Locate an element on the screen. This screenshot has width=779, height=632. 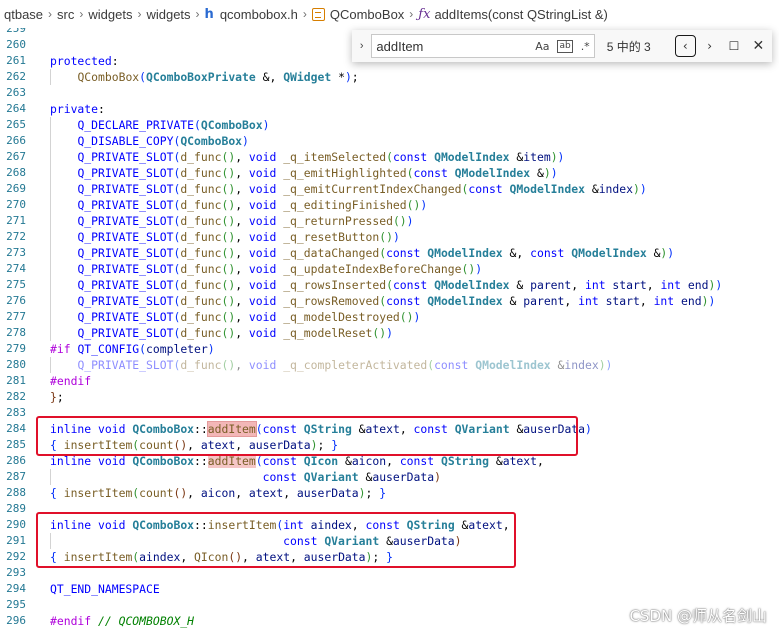
line-number: 293 is located at coordinates (16, 572).